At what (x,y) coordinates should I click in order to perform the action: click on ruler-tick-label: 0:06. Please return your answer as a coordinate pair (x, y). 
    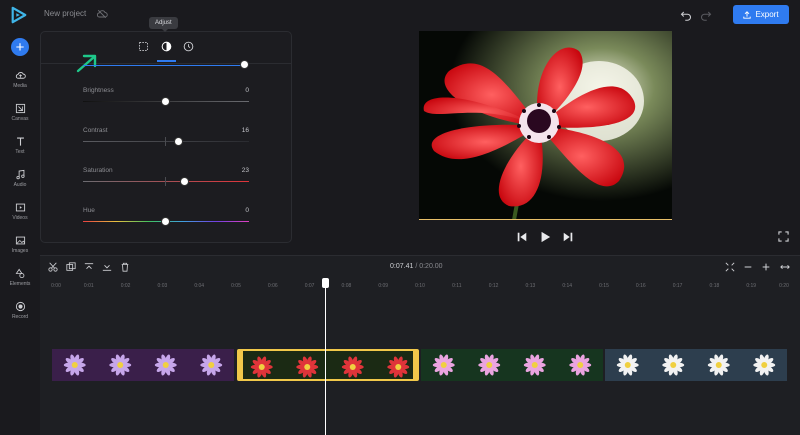
    Looking at the image, I should click on (272, 286).